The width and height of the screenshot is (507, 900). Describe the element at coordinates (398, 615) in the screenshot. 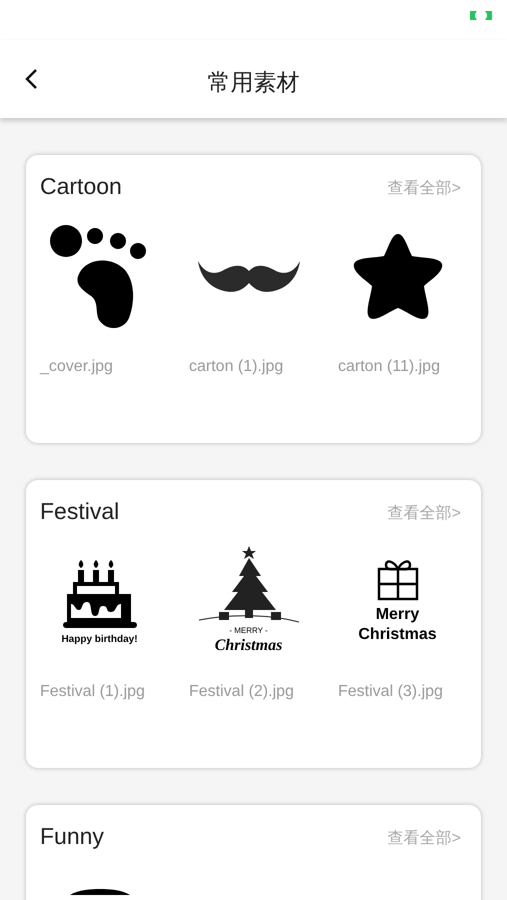

I see `image-caption-text: Merry` at that location.